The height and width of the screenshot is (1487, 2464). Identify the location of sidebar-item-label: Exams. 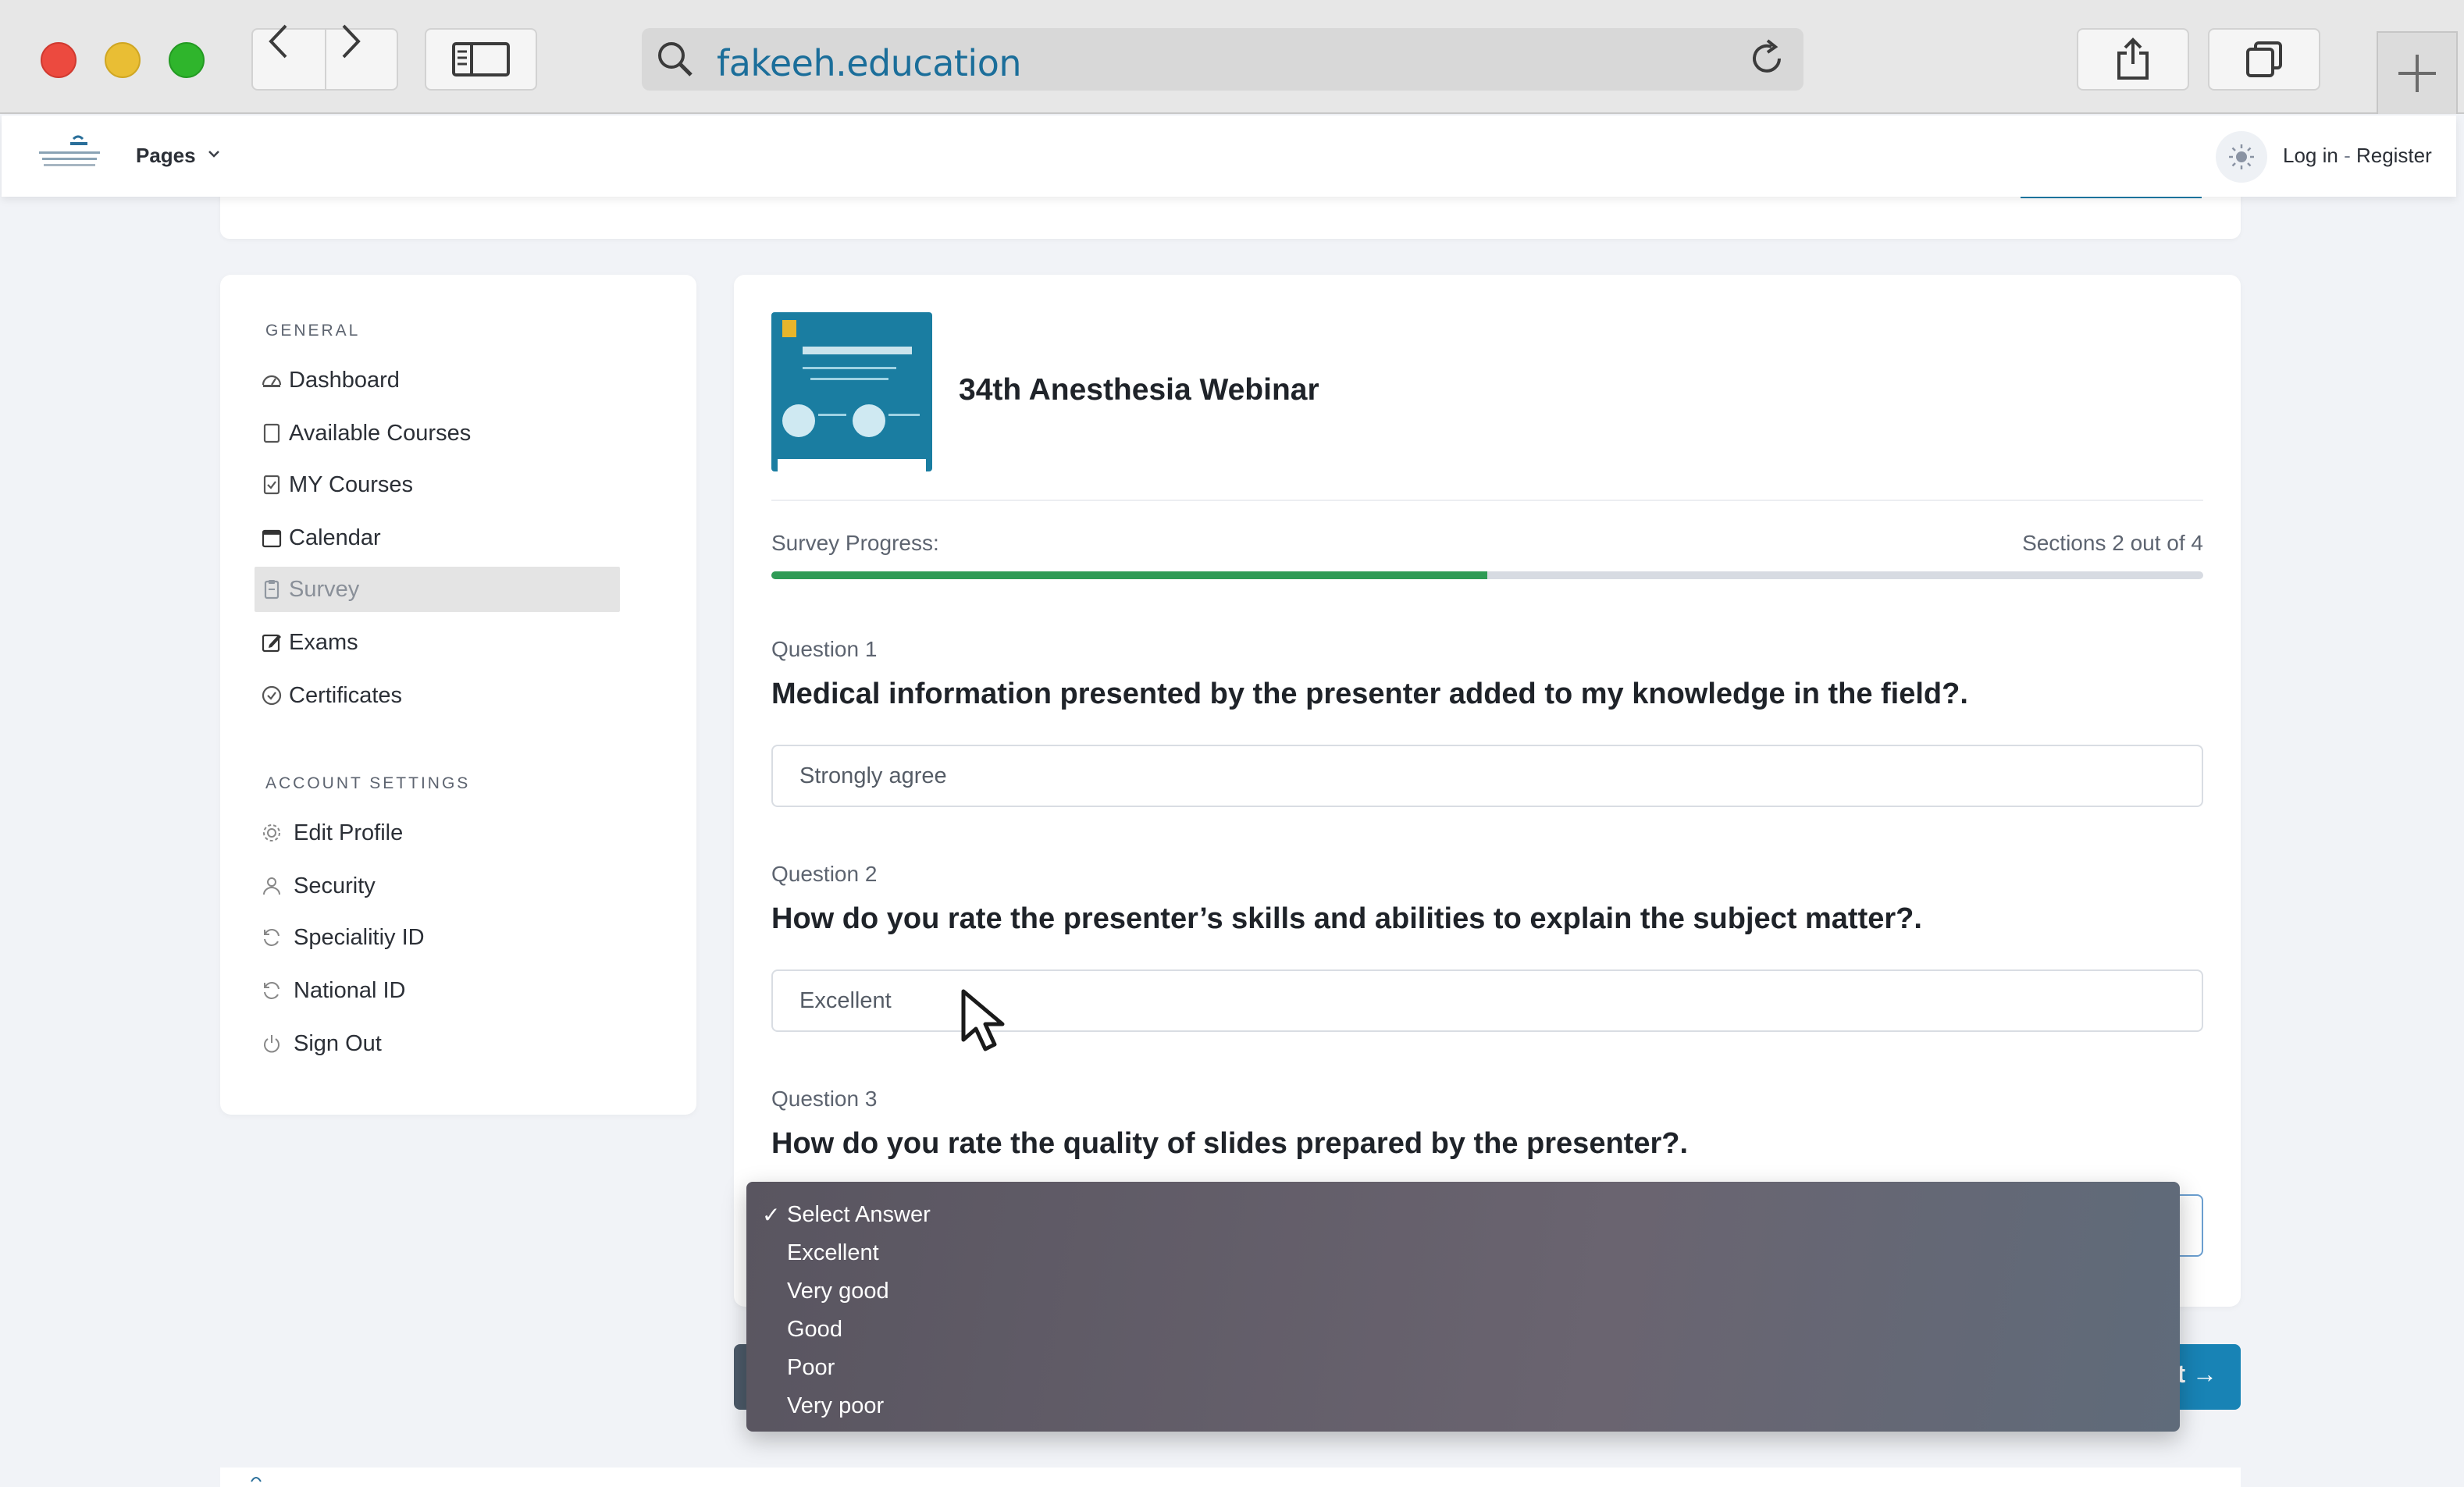
(323, 642).